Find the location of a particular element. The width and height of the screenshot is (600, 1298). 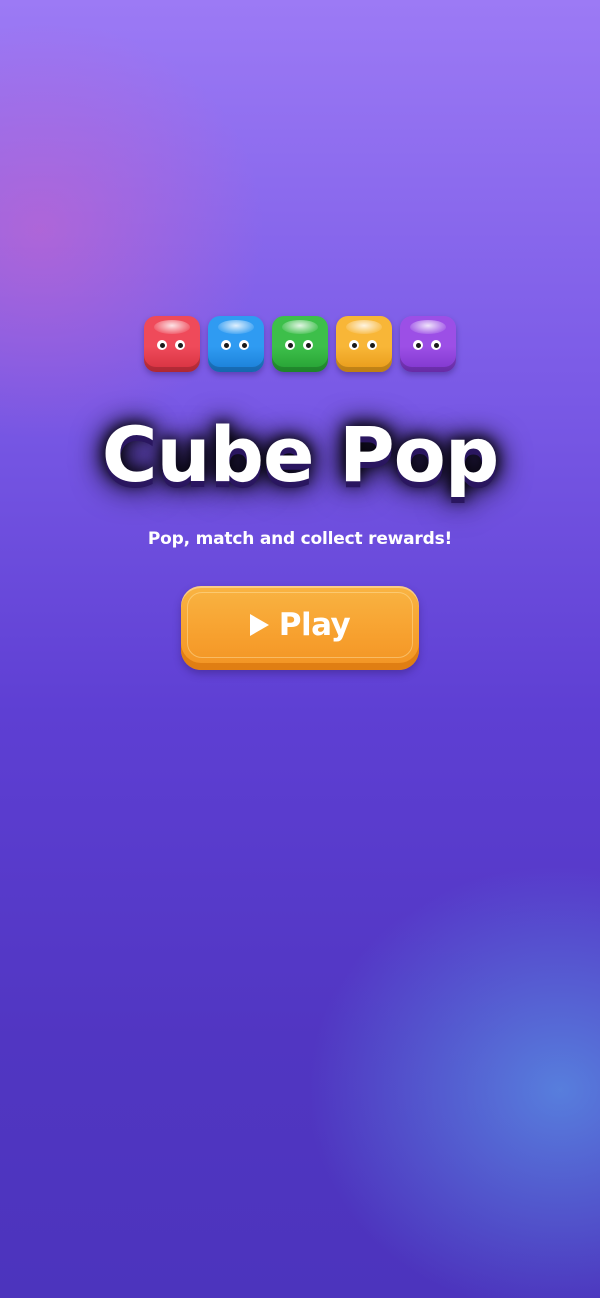

game-tagline: Pop, match and collect rewards! is located at coordinates (300, 539).